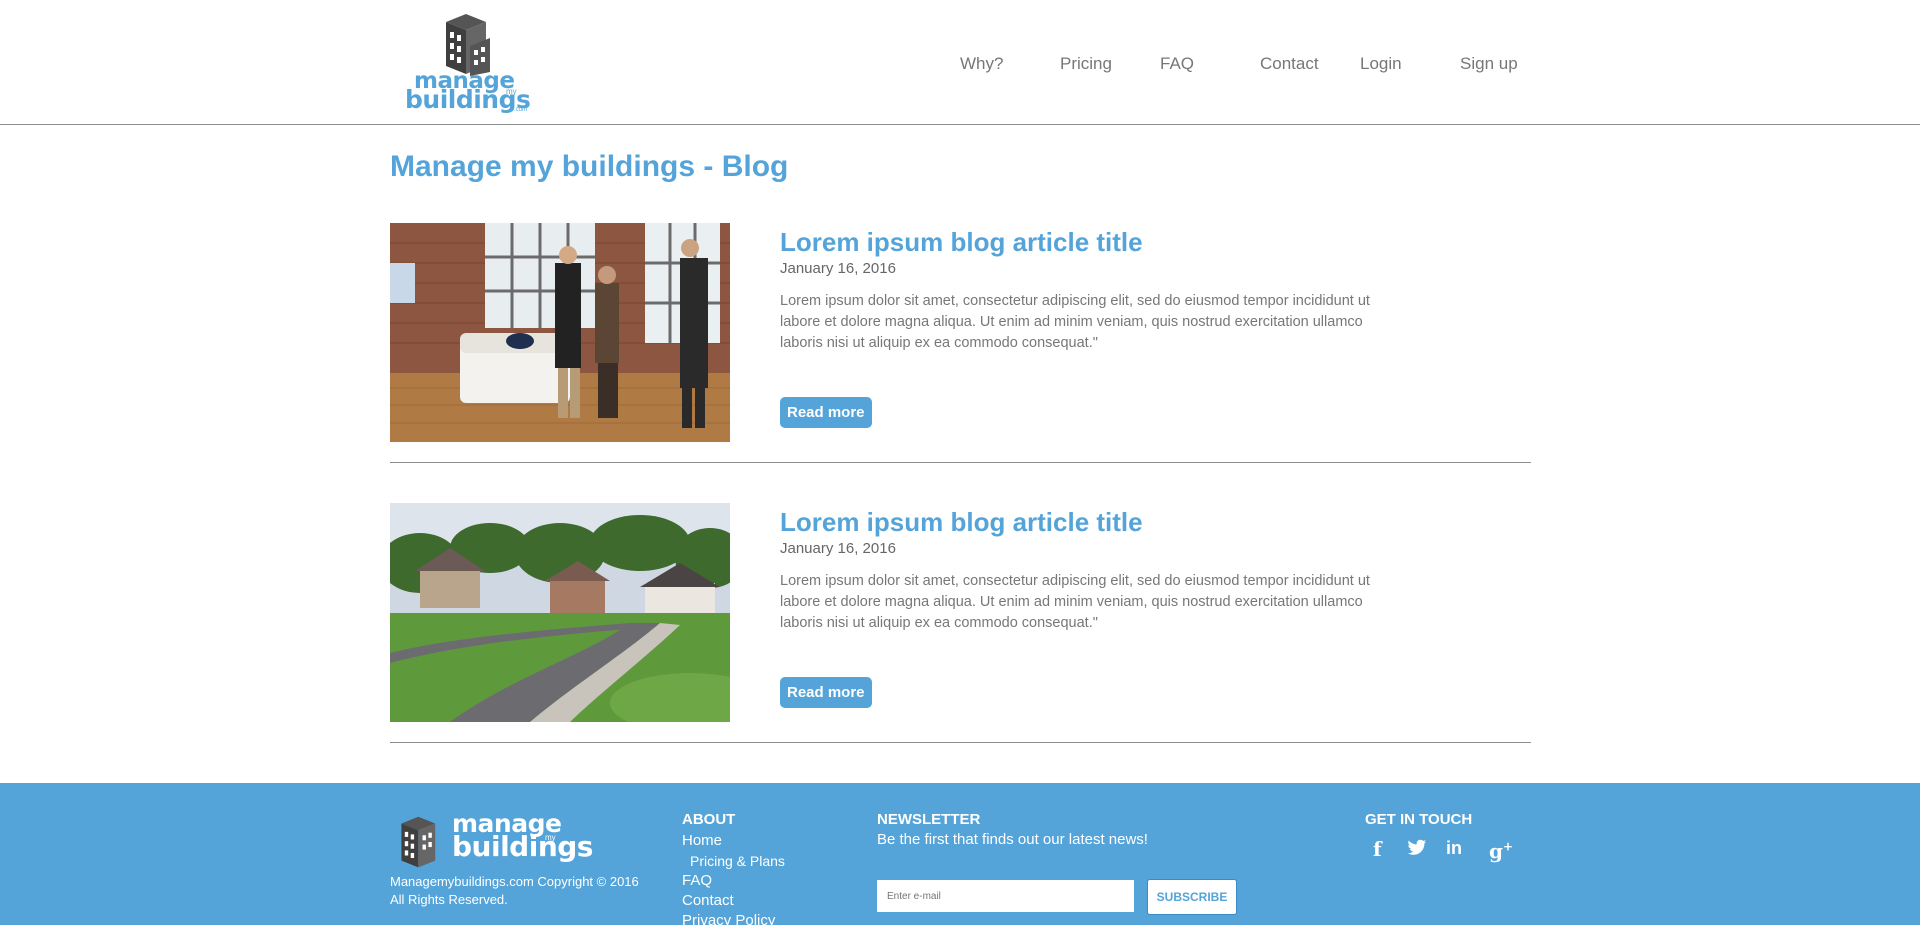 This screenshot has width=1920, height=931. I want to click on nav-signup: Sign up, so click(1489, 64).